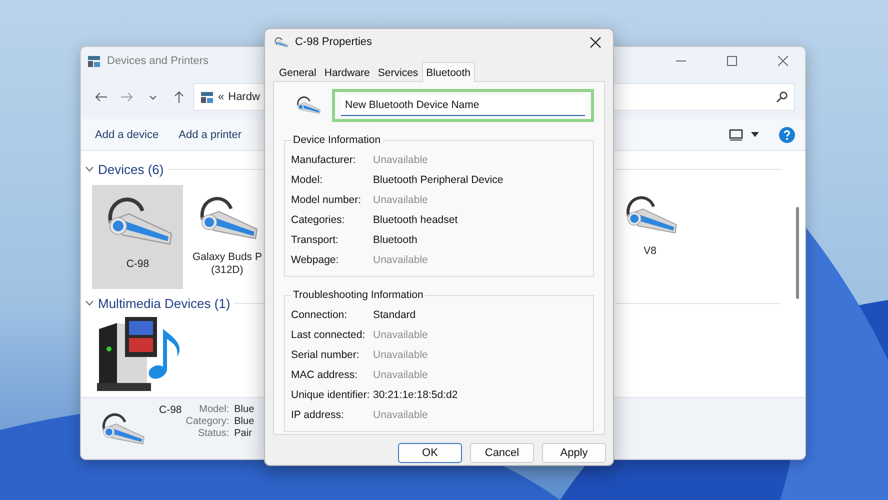  Describe the element at coordinates (127, 97) in the screenshot. I see `forward-arrow-icon` at that location.